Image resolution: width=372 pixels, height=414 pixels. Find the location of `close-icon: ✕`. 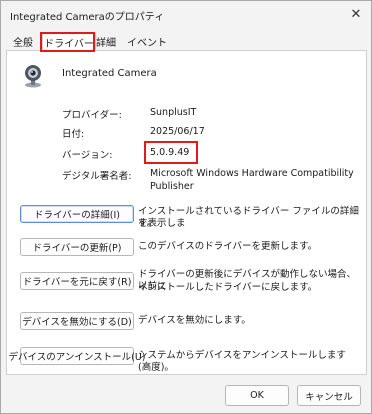

close-icon: ✕ is located at coordinates (356, 14).